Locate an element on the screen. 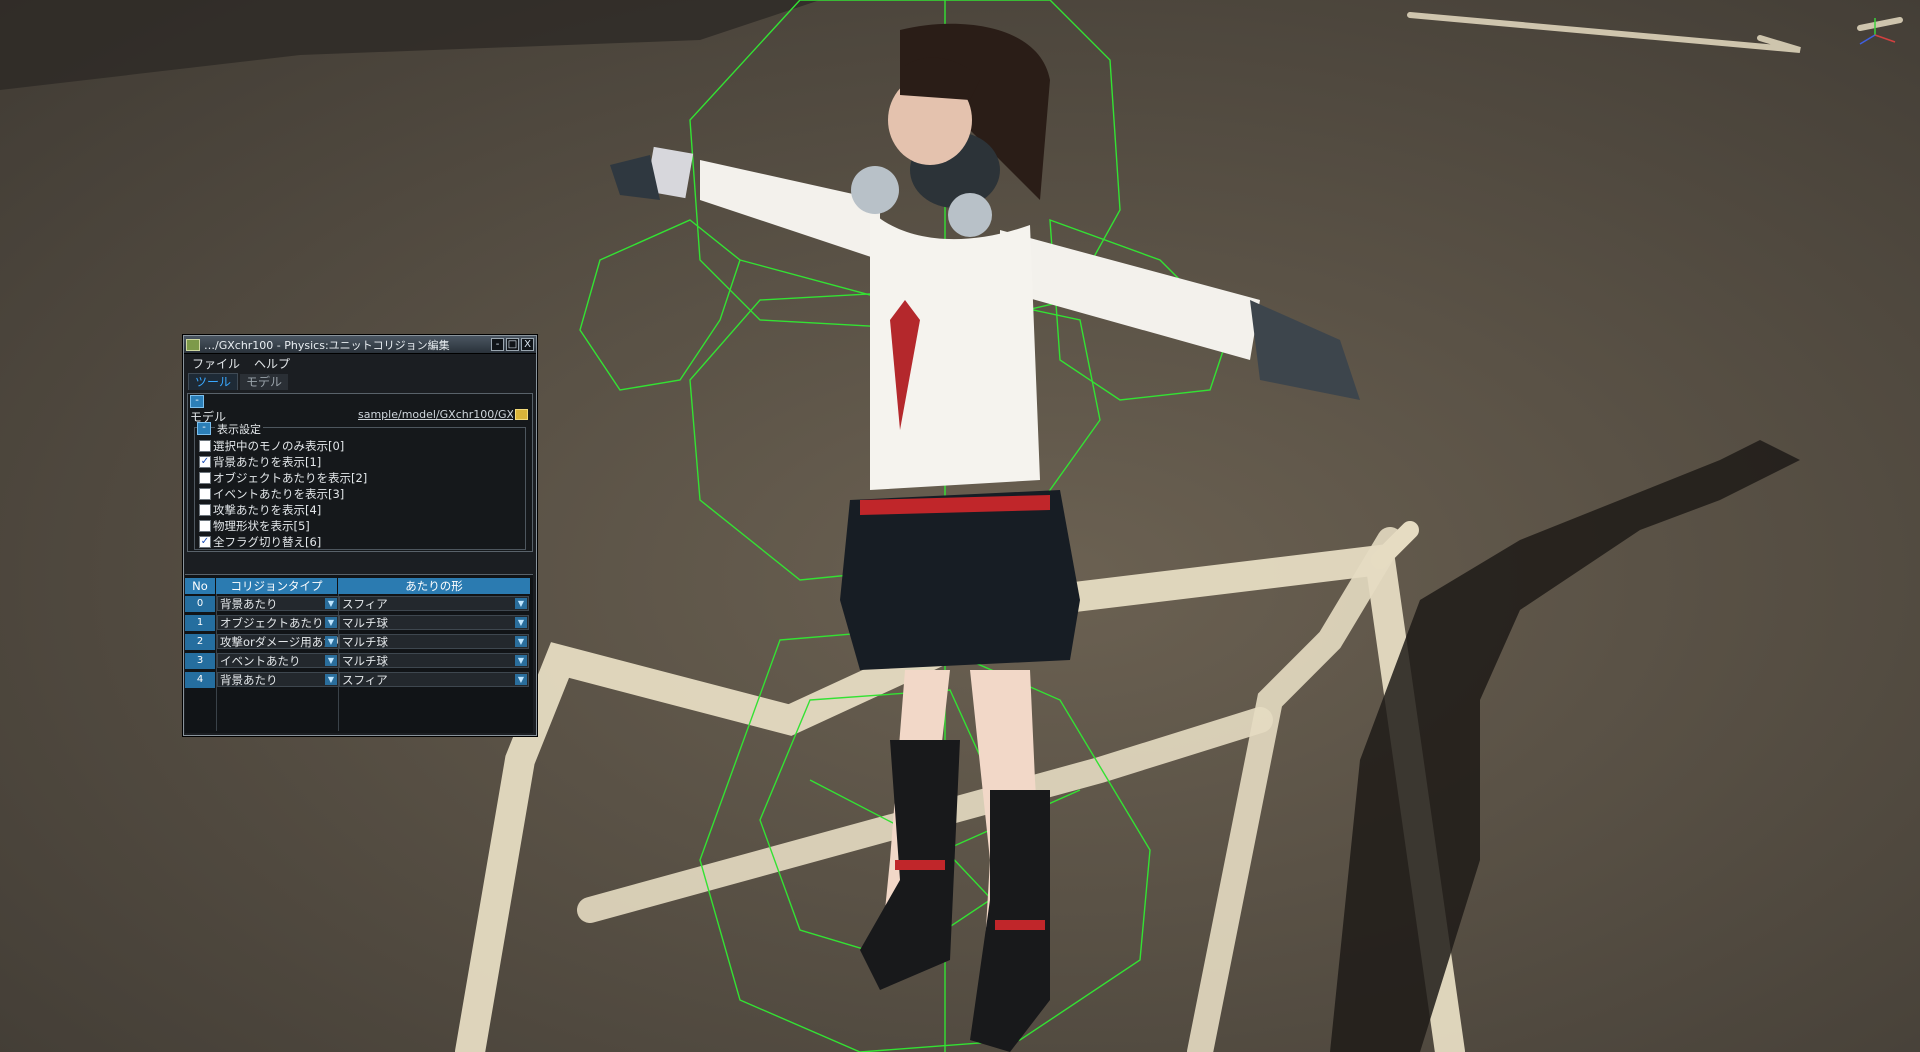  row-number: 2 is located at coordinates (200, 641).